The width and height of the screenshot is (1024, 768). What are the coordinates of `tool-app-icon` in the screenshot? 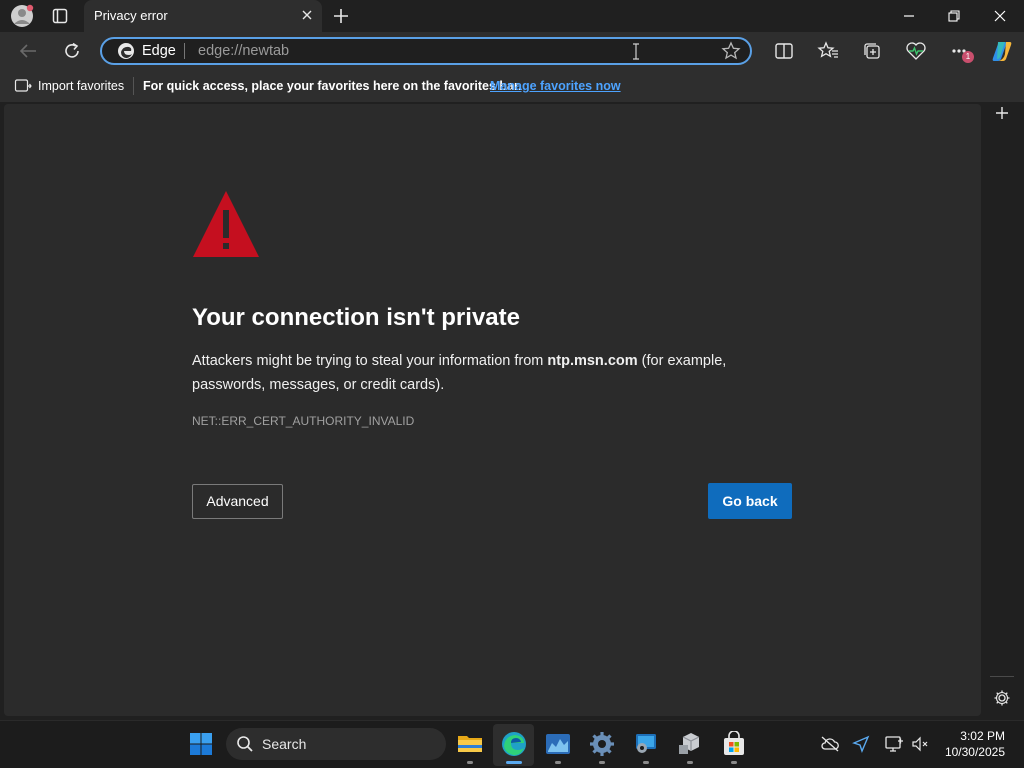 It's located at (646, 744).